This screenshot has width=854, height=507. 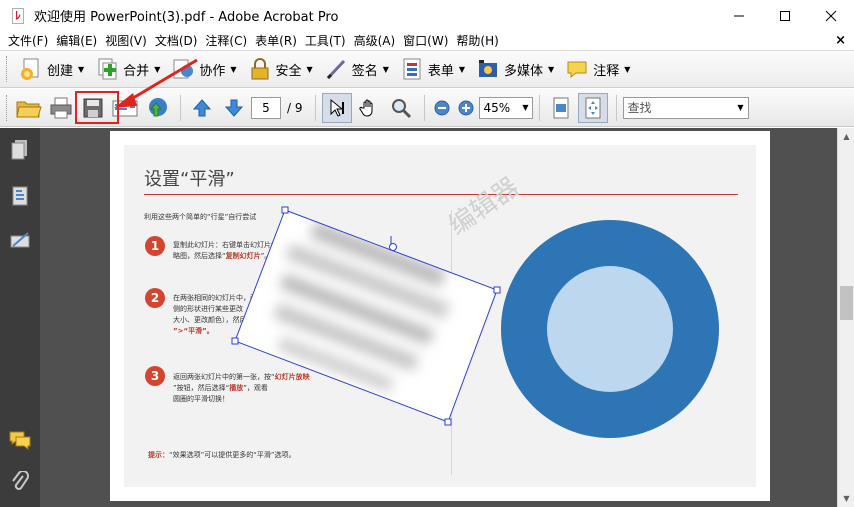 I want to click on menu-file: 文件(F), so click(x=28, y=40).